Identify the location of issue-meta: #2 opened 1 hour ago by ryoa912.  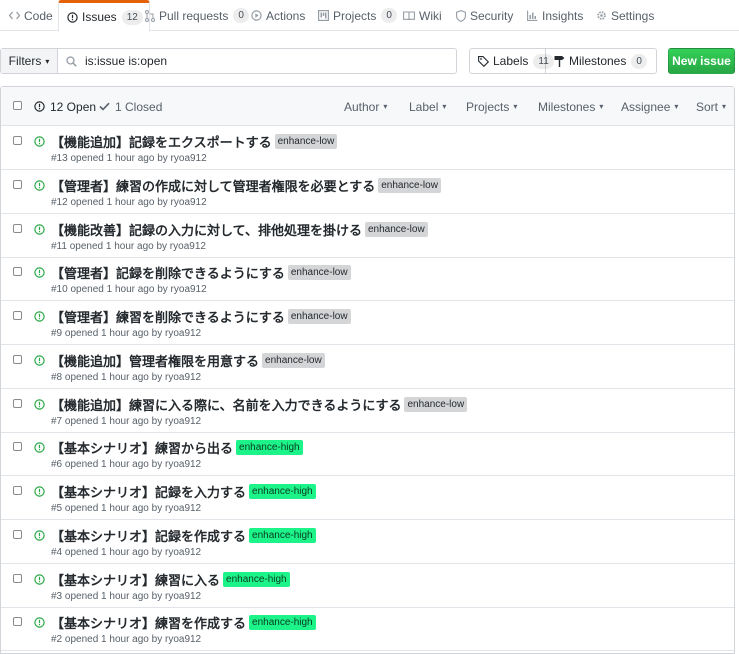
(126, 640).